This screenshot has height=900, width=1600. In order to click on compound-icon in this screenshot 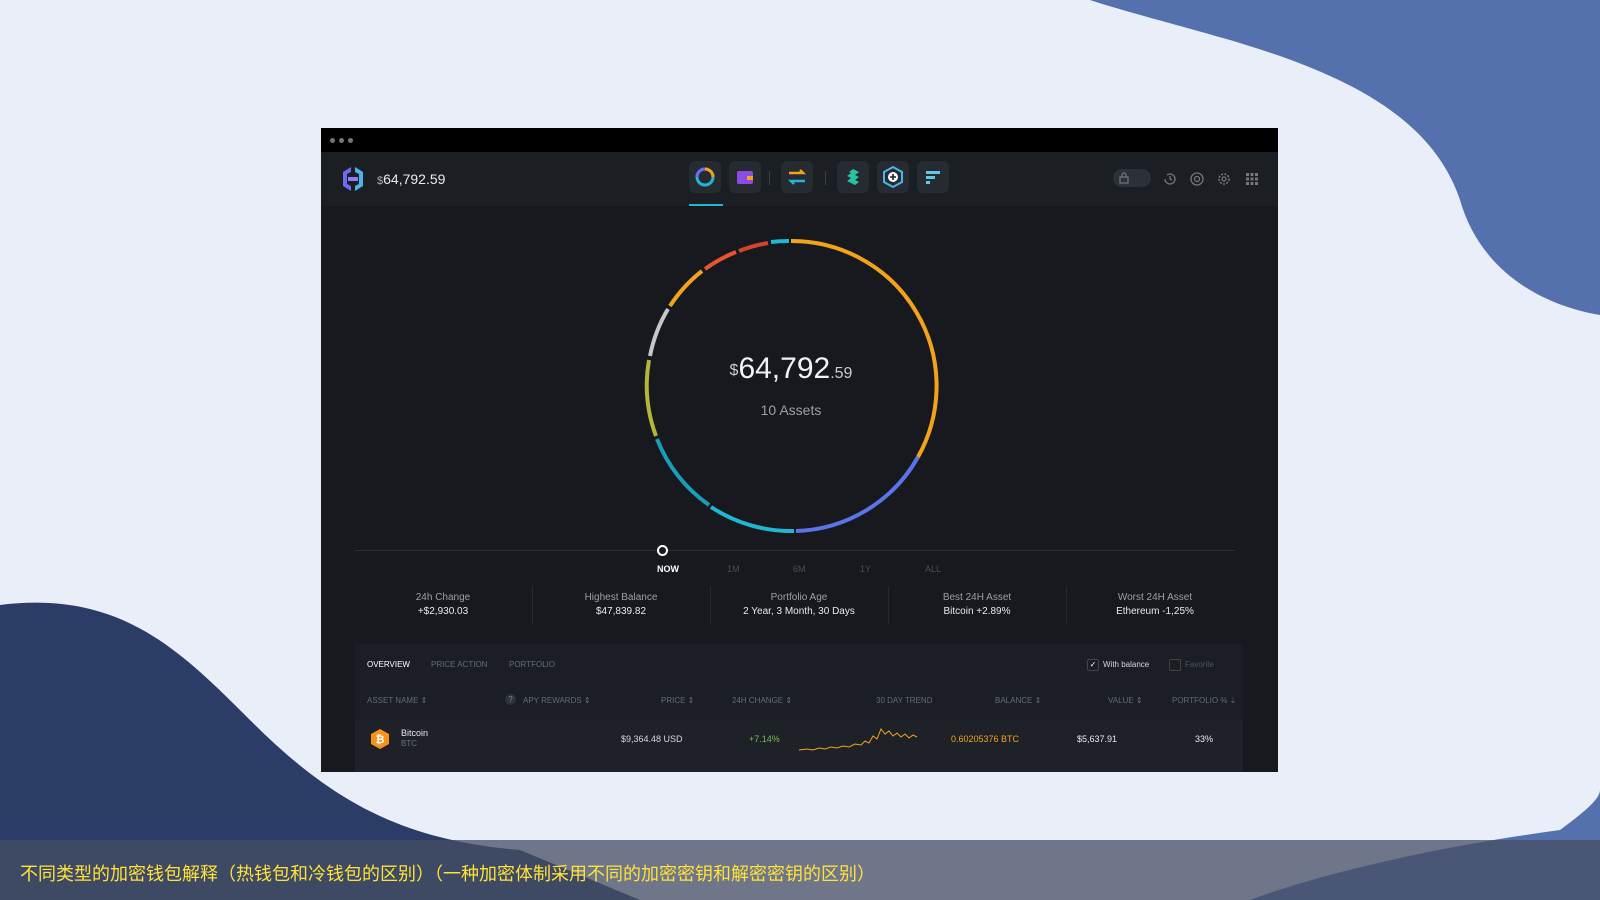, I will do `click(853, 177)`.